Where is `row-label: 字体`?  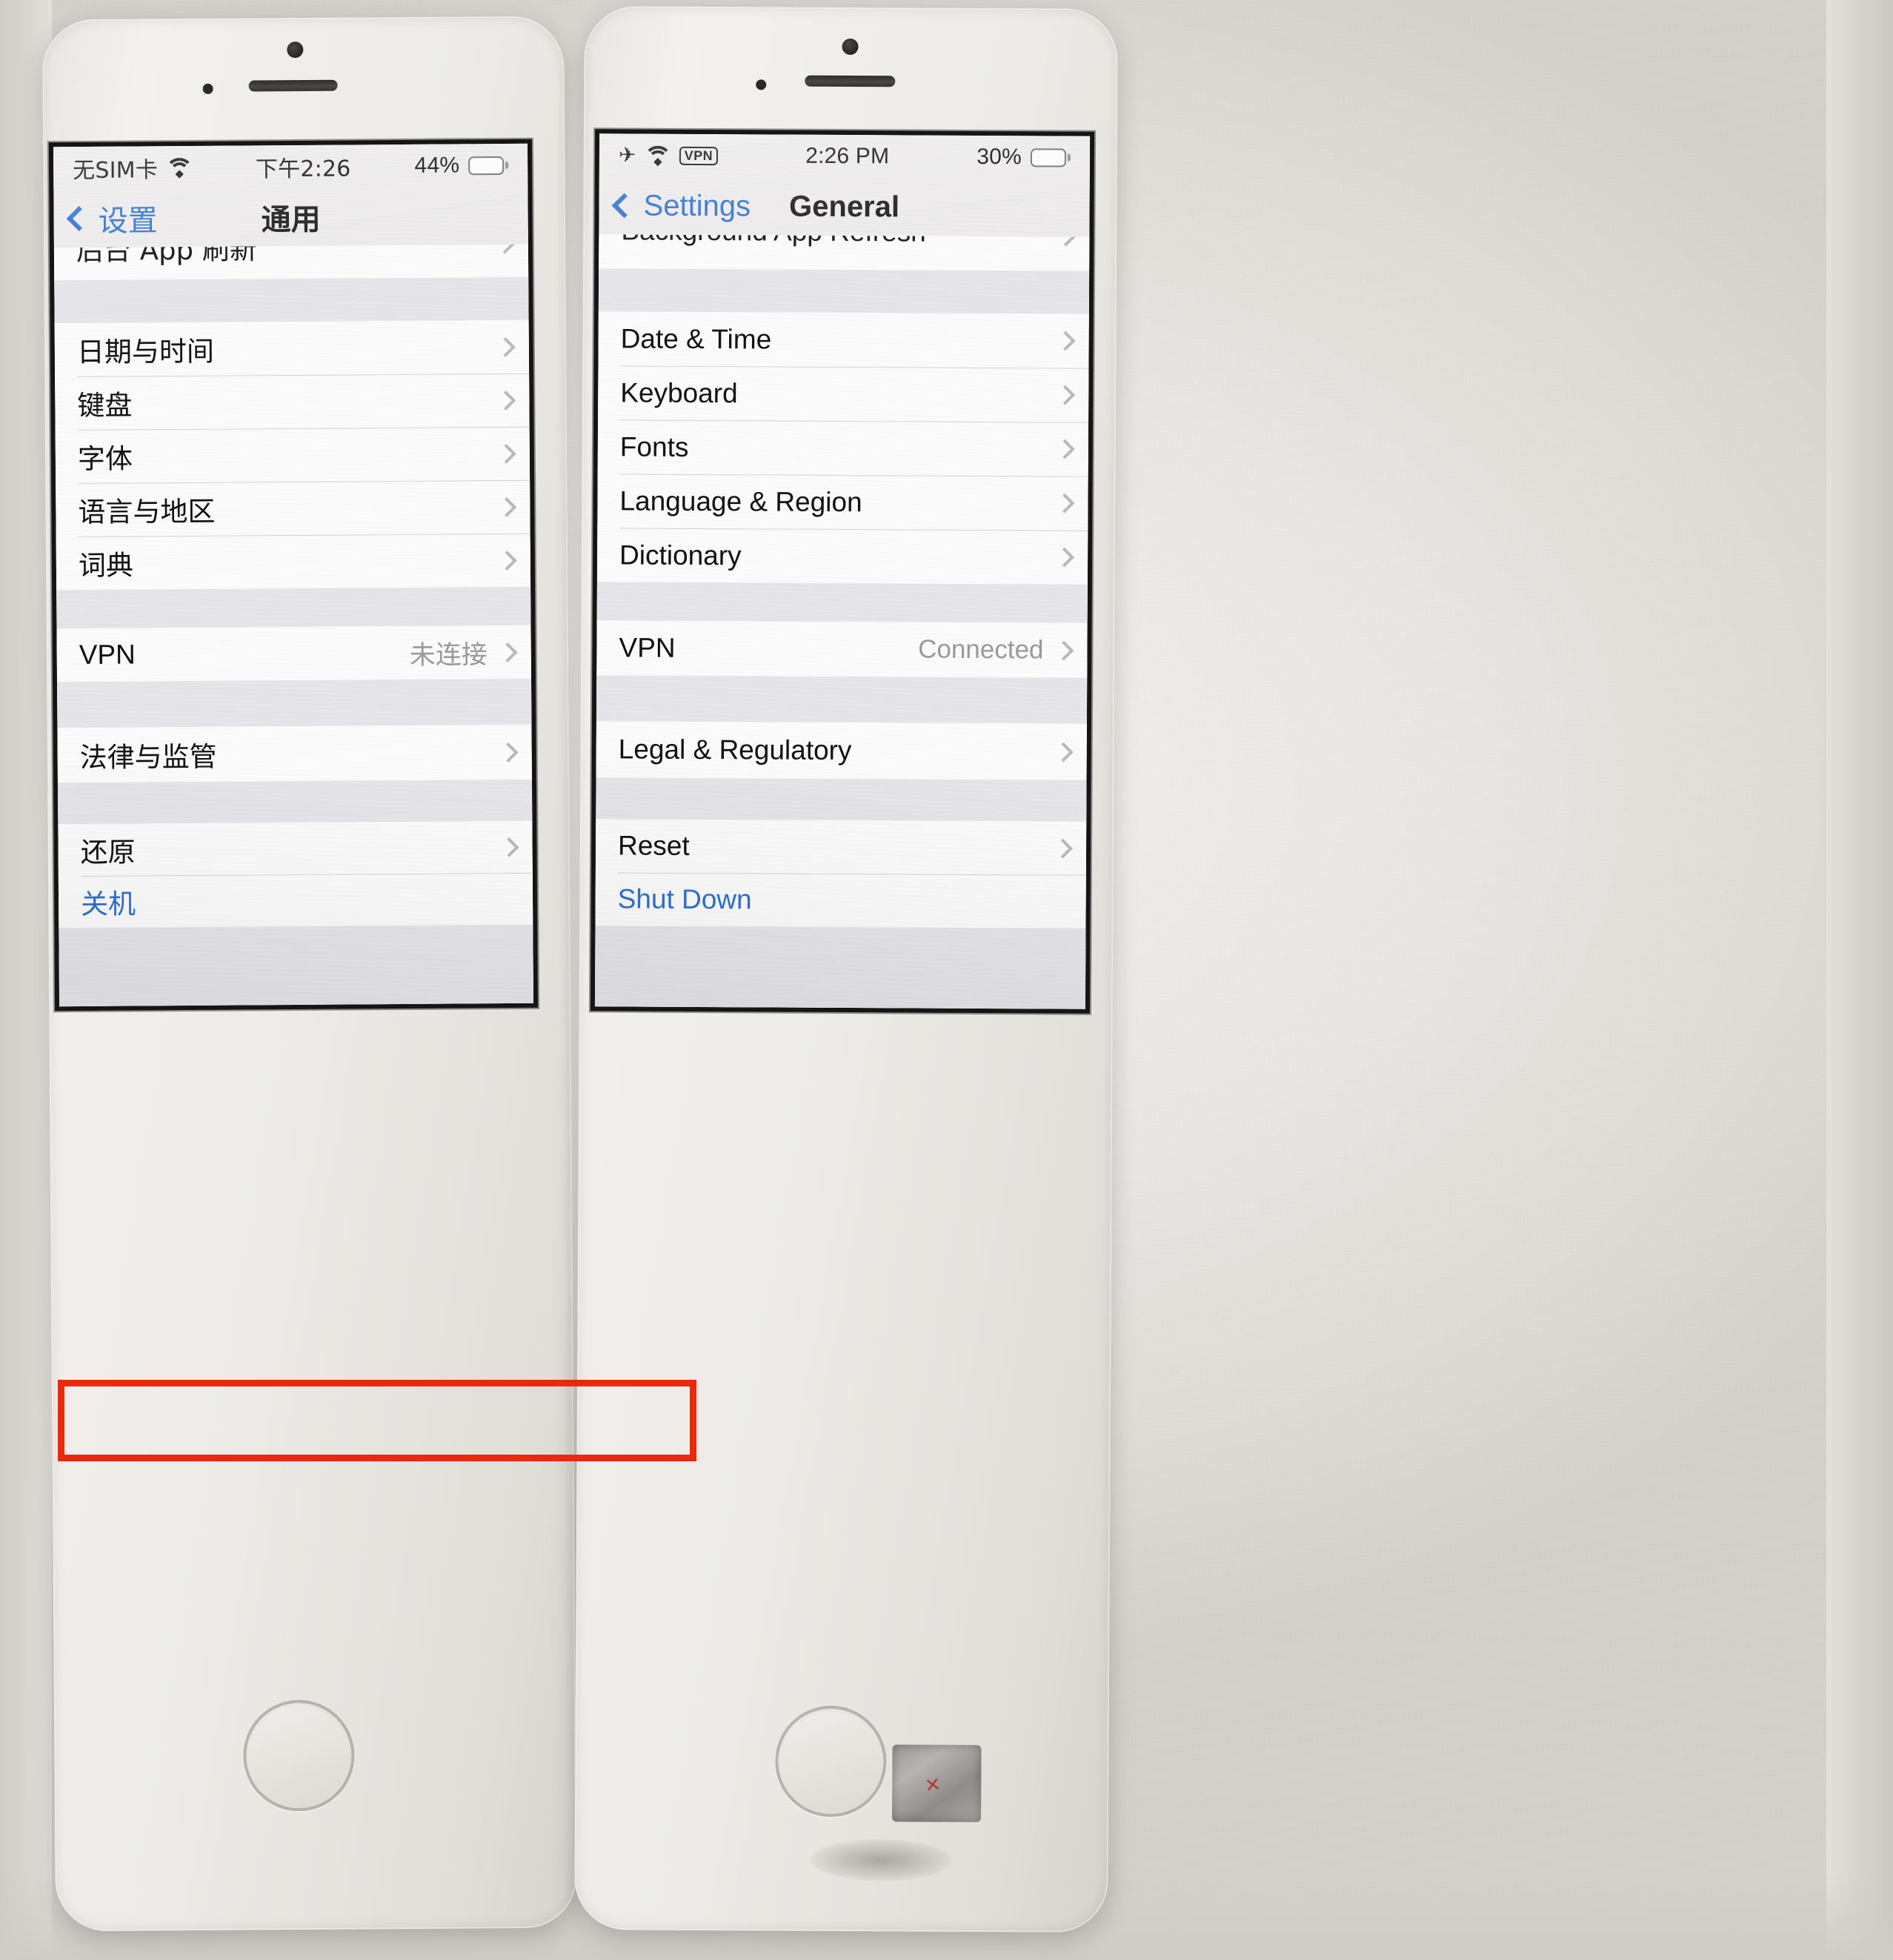
row-label: 字体 is located at coordinates (105, 459).